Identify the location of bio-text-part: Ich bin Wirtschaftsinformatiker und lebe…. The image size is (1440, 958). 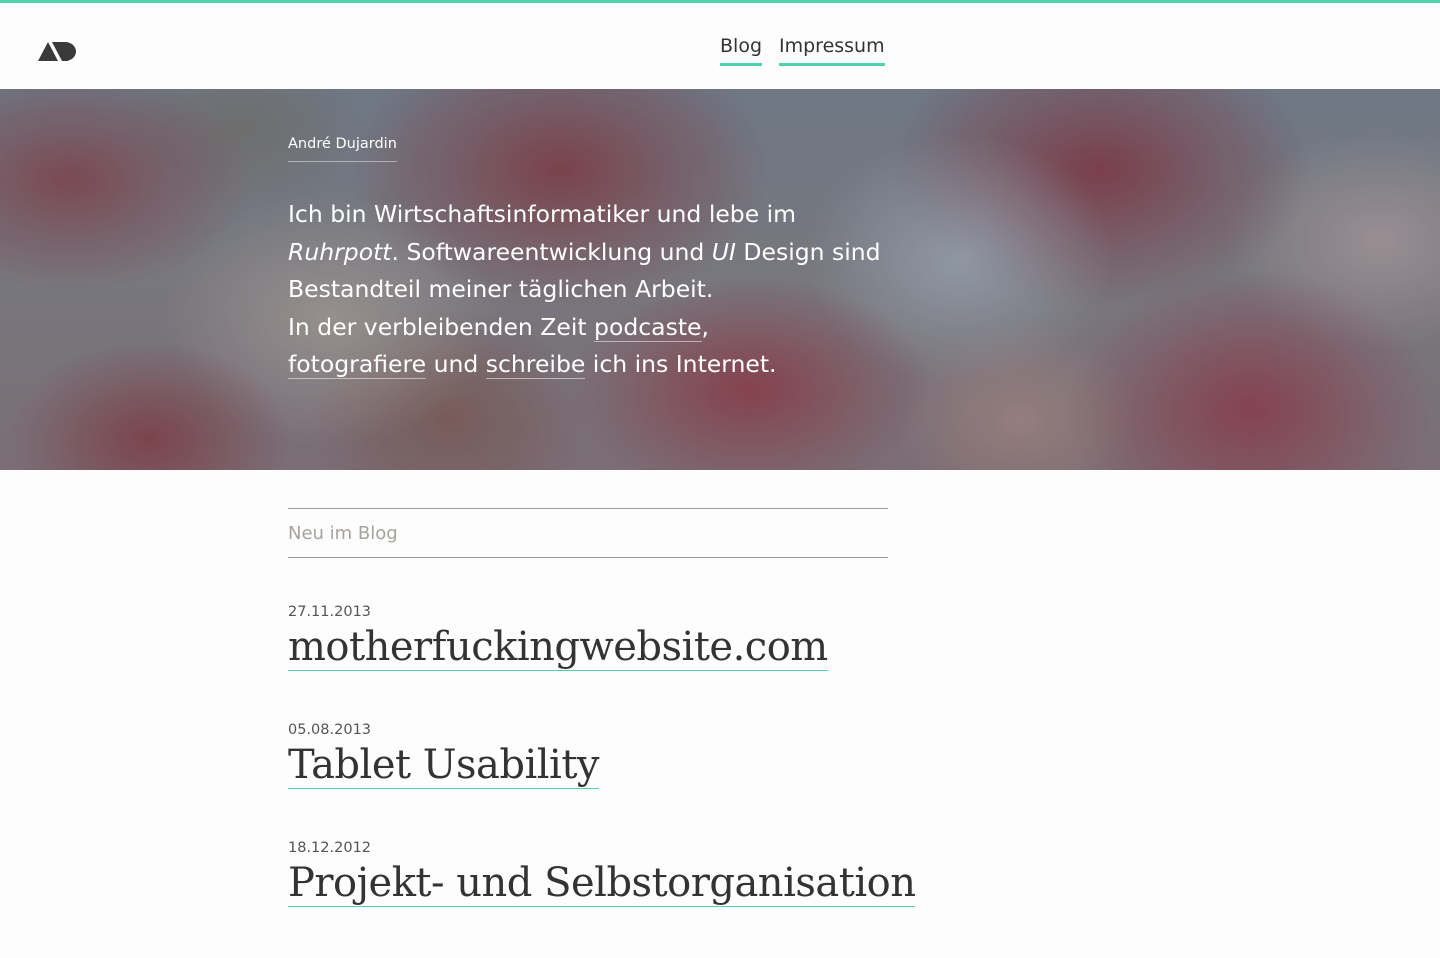
(542, 214).